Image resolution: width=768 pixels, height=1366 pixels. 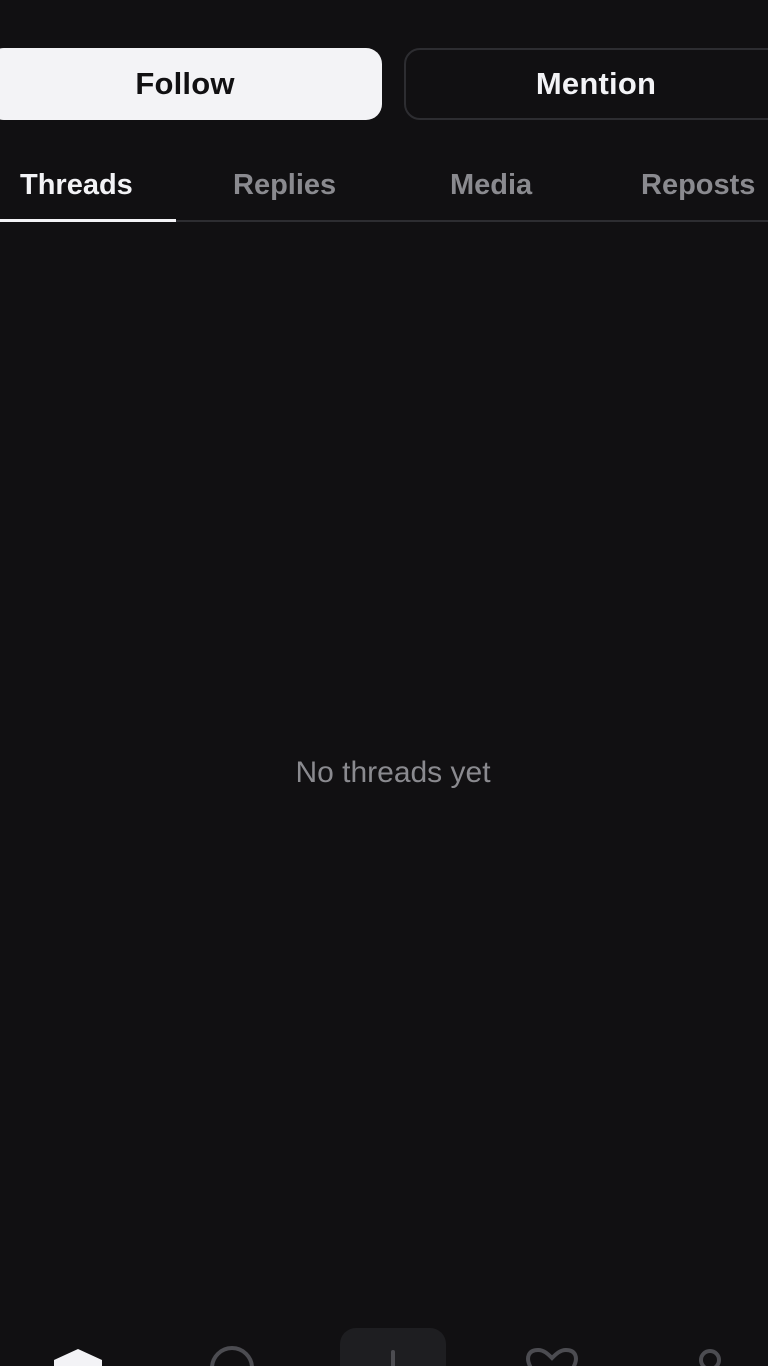 I want to click on nav-activity, so click(x=552, y=1342).